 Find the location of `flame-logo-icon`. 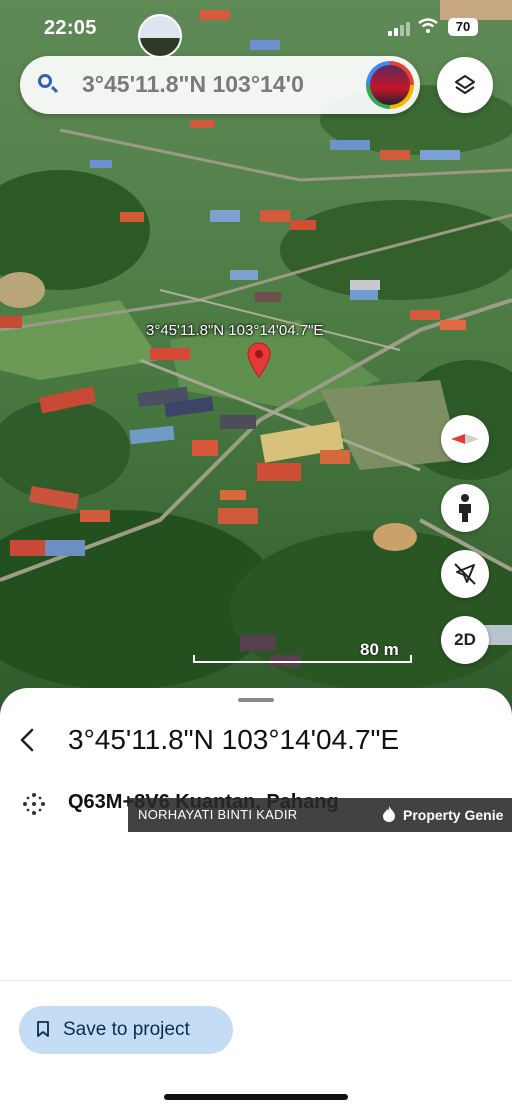

flame-logo-icon is located at coordinates (389, 814).